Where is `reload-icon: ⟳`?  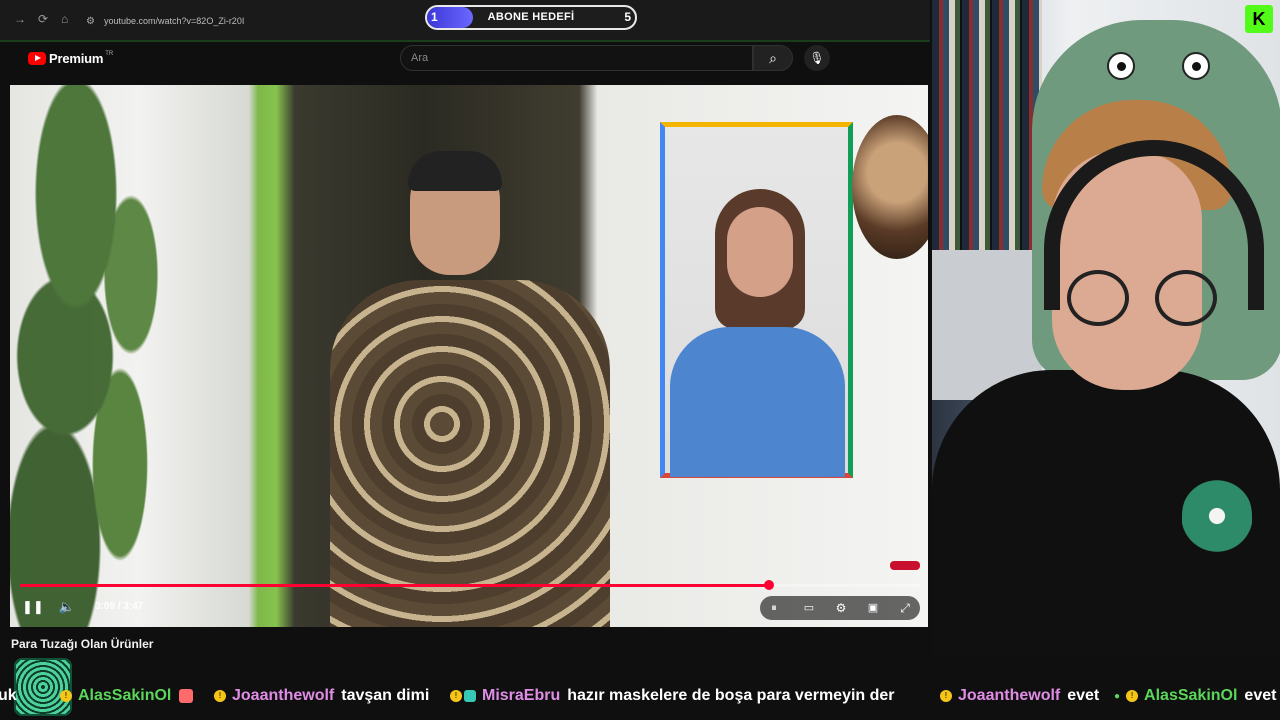
reload-icon: ⟳ is located at coordinates (43, 19).